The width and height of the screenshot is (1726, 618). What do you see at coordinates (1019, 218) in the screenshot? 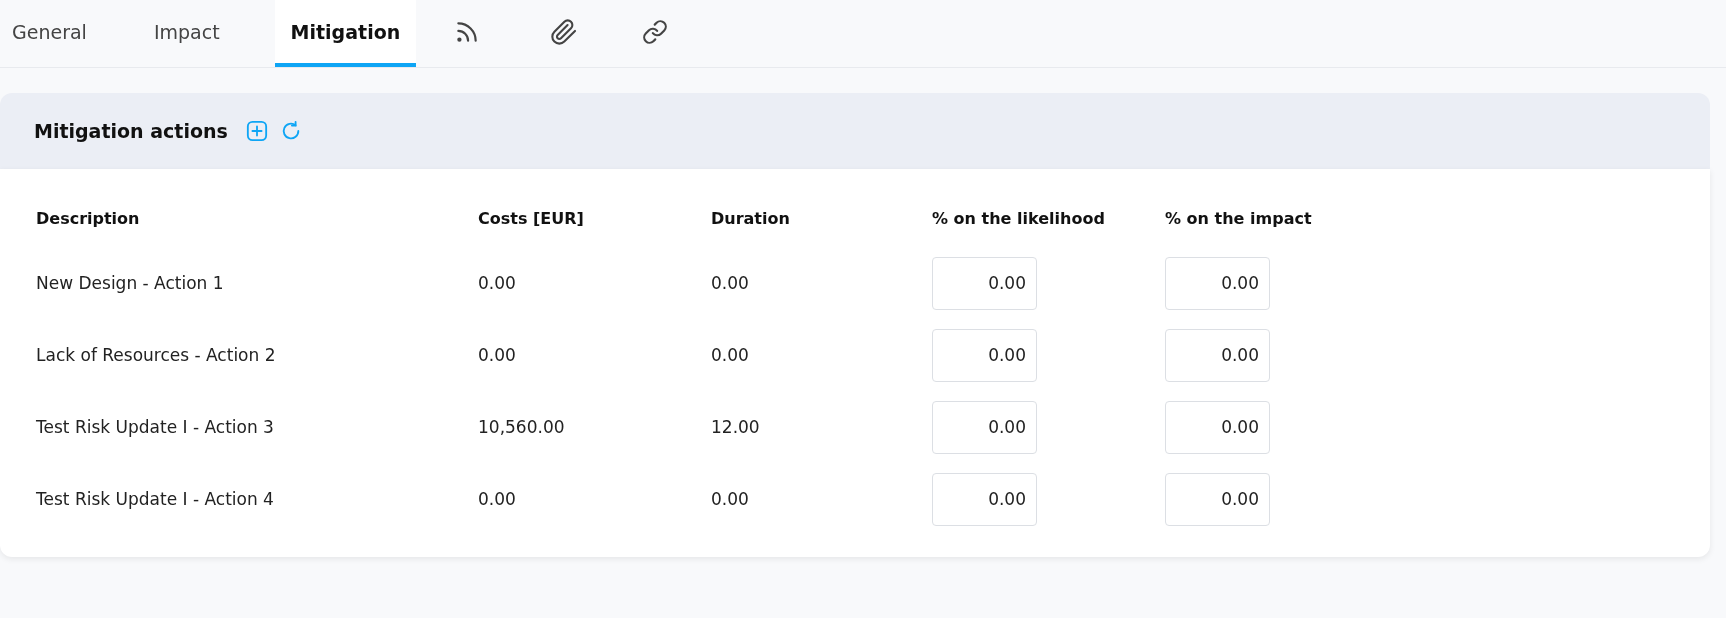
I see `column-header: % on the likelihood` at bounding box center [1019, 218].